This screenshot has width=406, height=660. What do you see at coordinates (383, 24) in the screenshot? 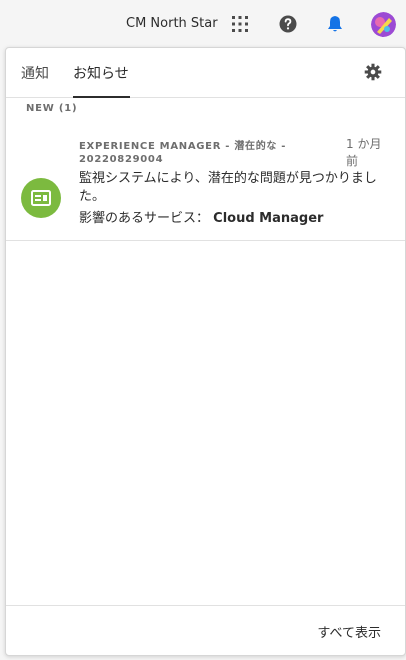
I see `avatar` at bounding box center [383, 24].